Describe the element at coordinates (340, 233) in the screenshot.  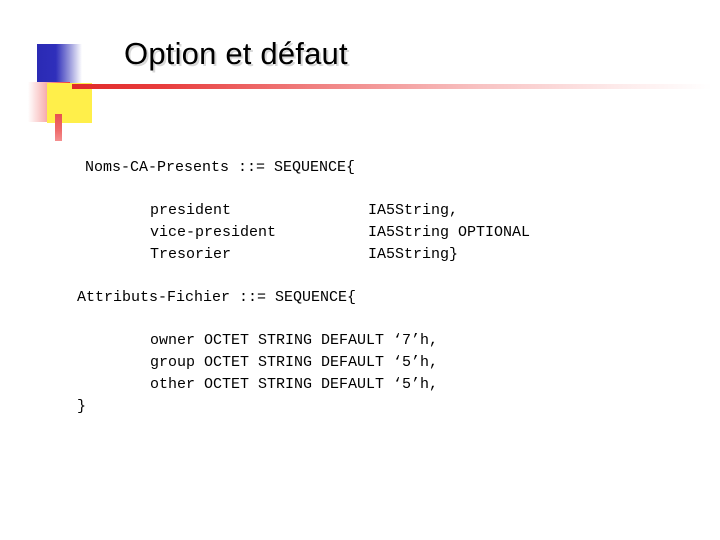
I see `block1-field-row: vice-president IA5String OPTIONAL` at that location.